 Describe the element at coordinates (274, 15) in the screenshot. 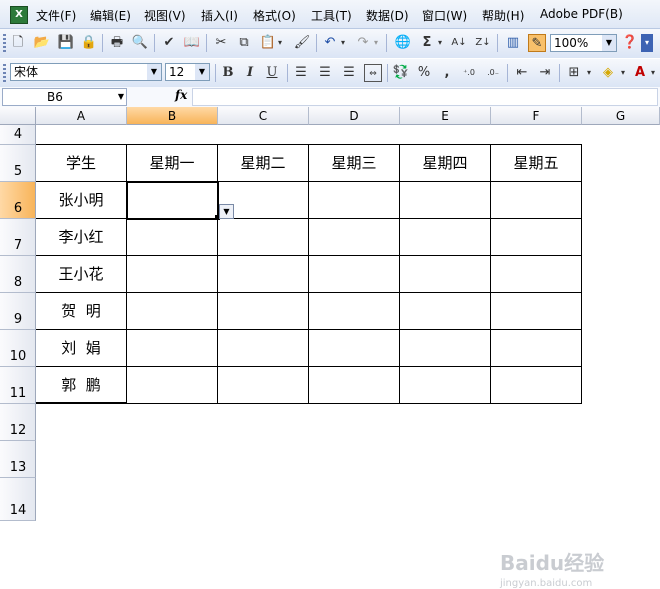

I see `menu-format: 格式(O)` at that location.